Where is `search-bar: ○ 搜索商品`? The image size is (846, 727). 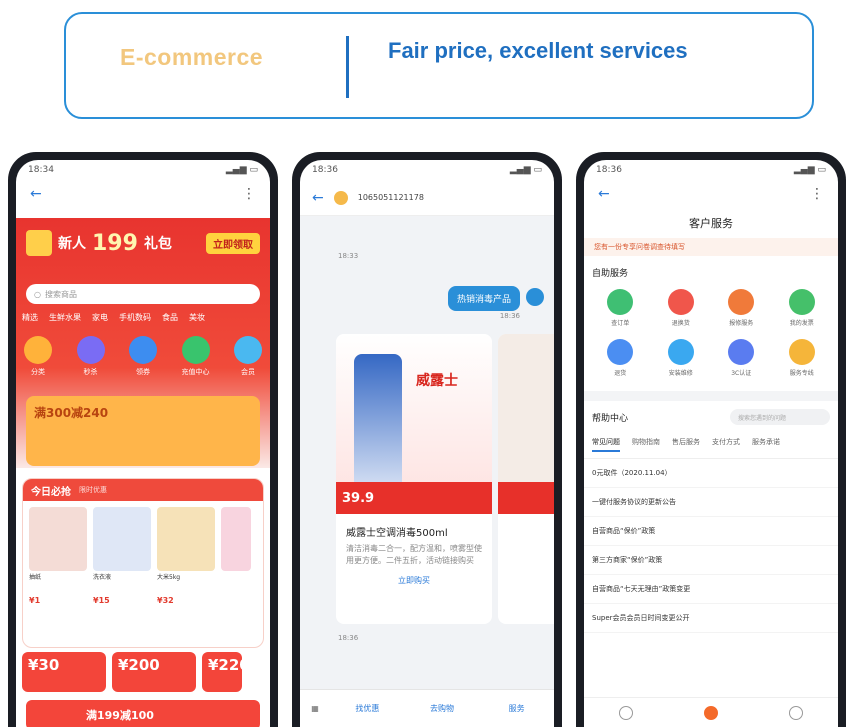
search-bar: ○ 搜索商品 is located at coordinates (143, 294).